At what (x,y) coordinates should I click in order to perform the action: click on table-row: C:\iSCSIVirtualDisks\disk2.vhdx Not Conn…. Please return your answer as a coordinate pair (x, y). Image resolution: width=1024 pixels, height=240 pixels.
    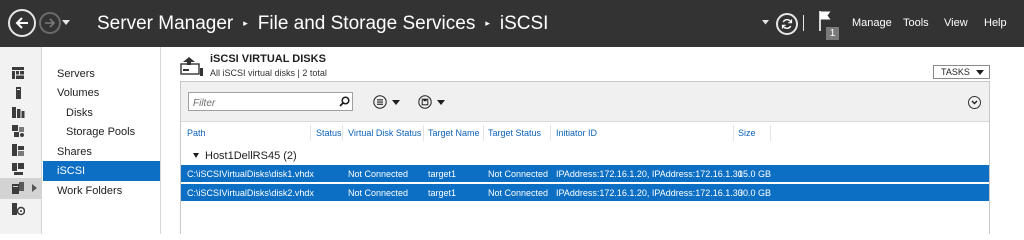
    Looking at the image, I should click on (585, 192).